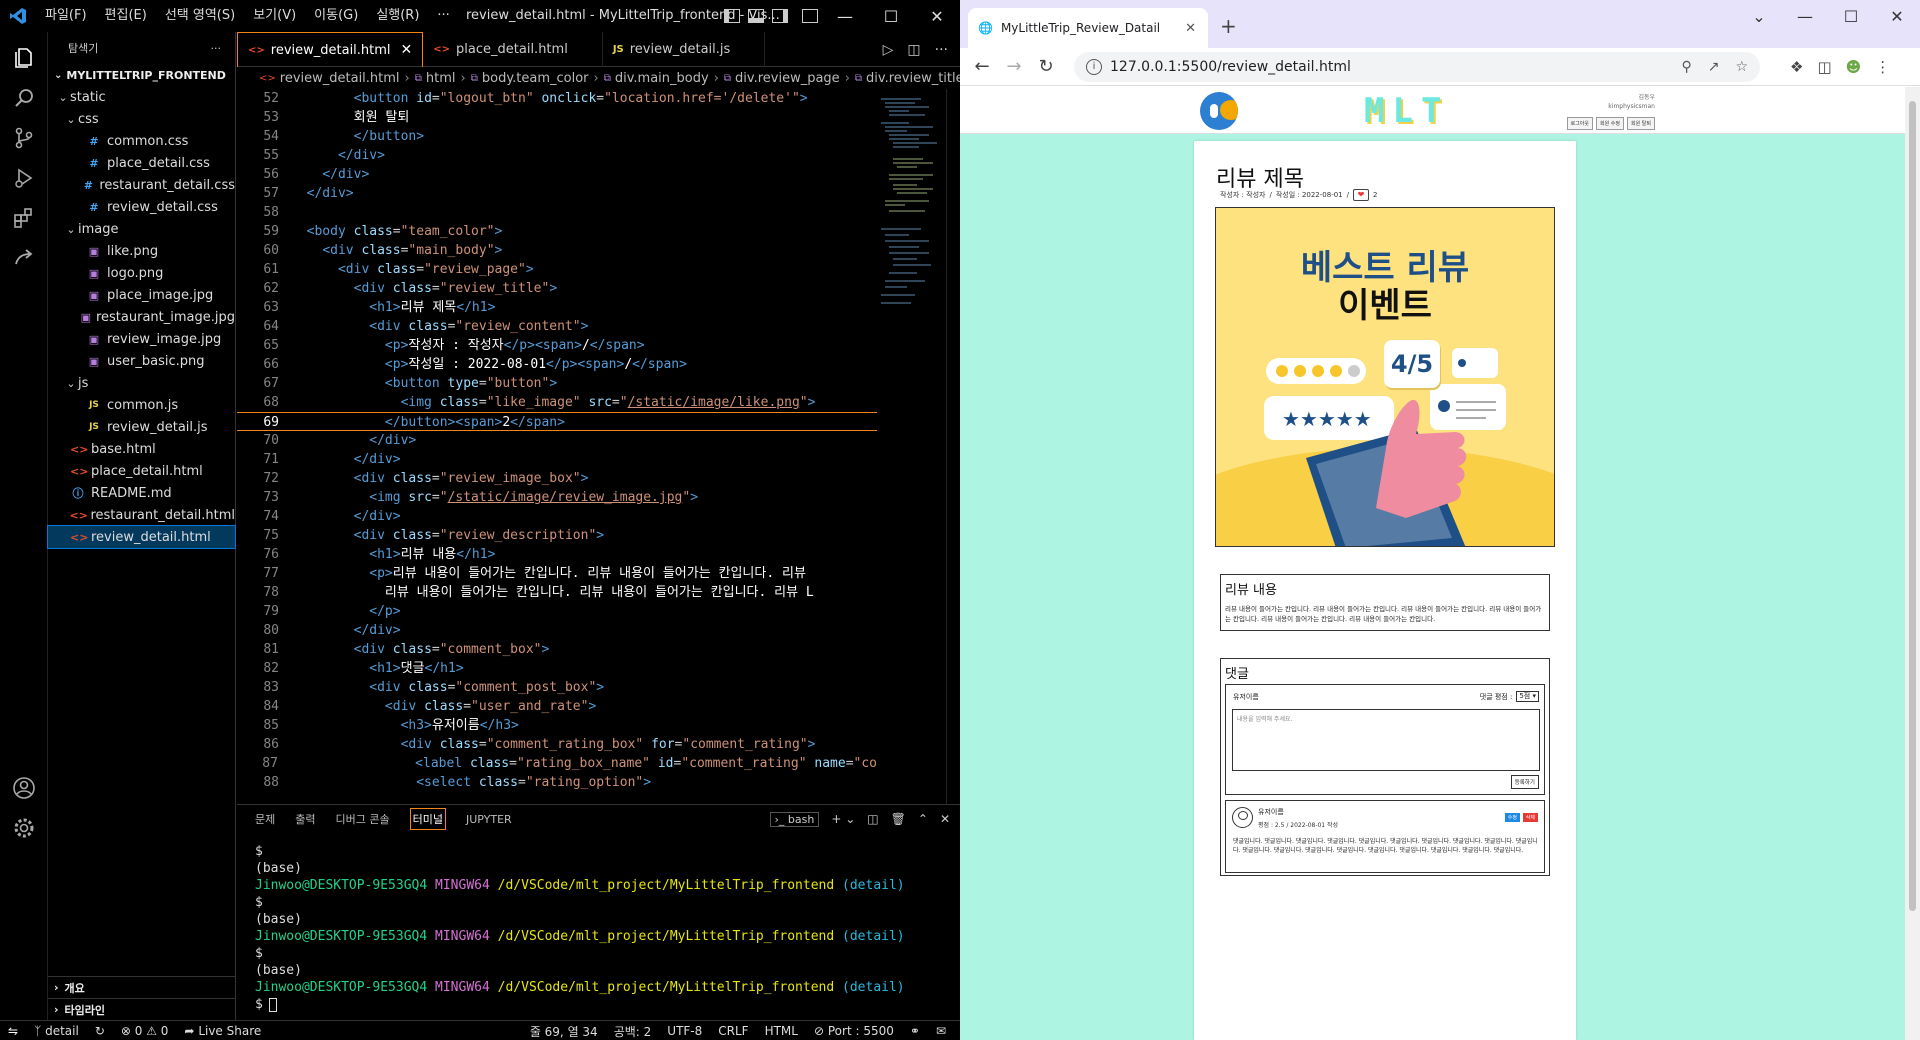  What do you see at coordinates (794, 819) in the screenshot?
I see `terminal-shell-selector: ›_ bash` at bounding box center [794, 819].